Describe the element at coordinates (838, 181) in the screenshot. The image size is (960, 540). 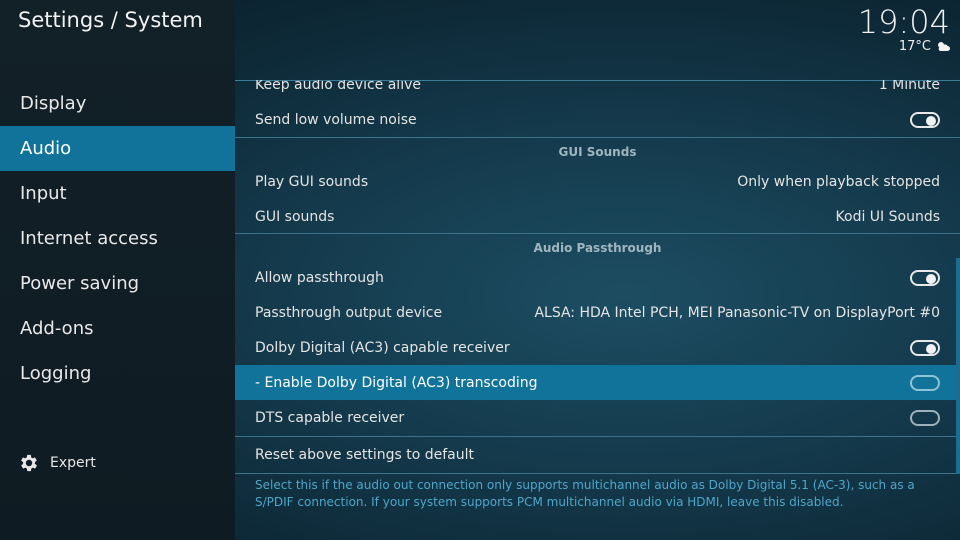
I see `setting-value: Only when playback stopped` at that location.